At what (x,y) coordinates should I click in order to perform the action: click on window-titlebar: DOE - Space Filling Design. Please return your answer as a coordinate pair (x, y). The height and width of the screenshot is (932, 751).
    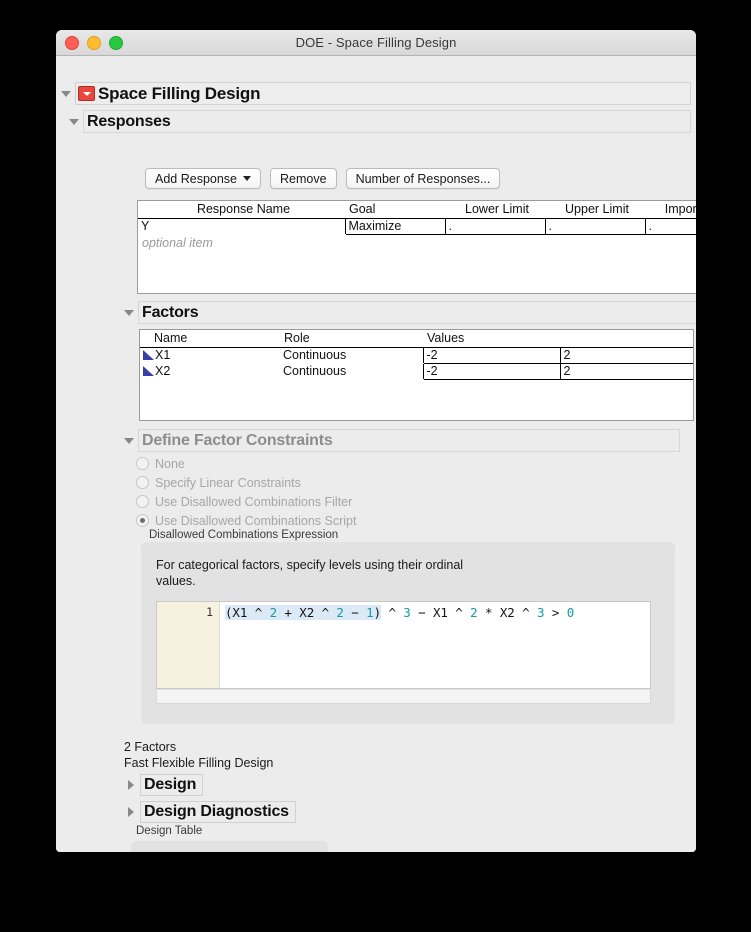
    Looking at the image, I should click on (376, 43).